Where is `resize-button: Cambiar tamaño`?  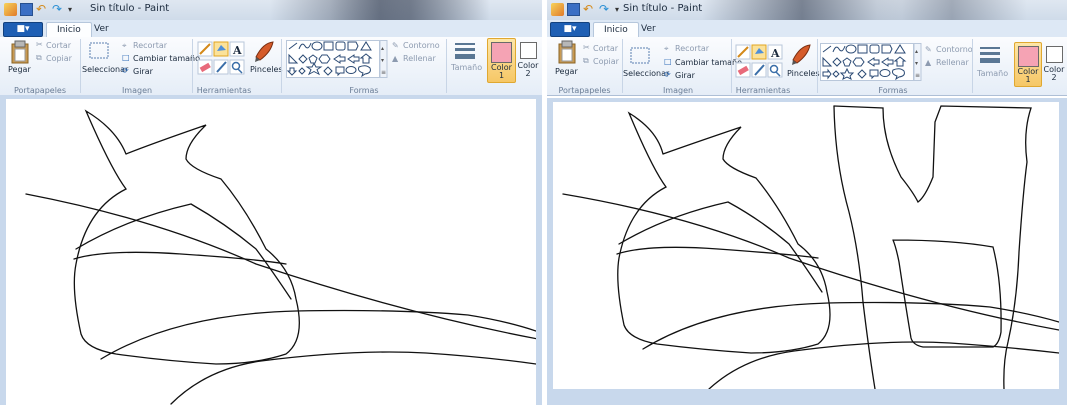
resize-button: Cambiar tamaño is located at coordinates (166, 58).